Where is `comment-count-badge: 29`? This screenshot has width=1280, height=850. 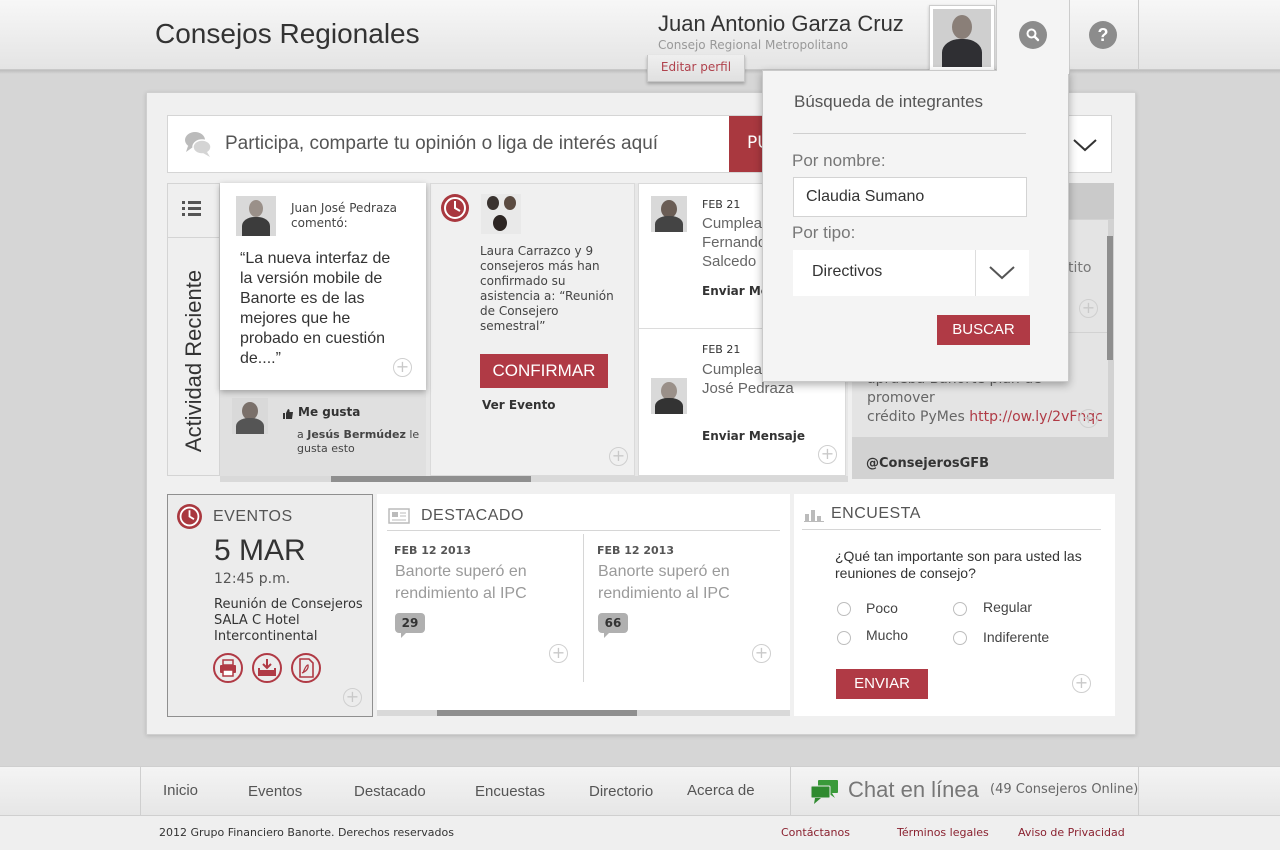
comment-count-badge: 29 is located at coordinates (410, 625).